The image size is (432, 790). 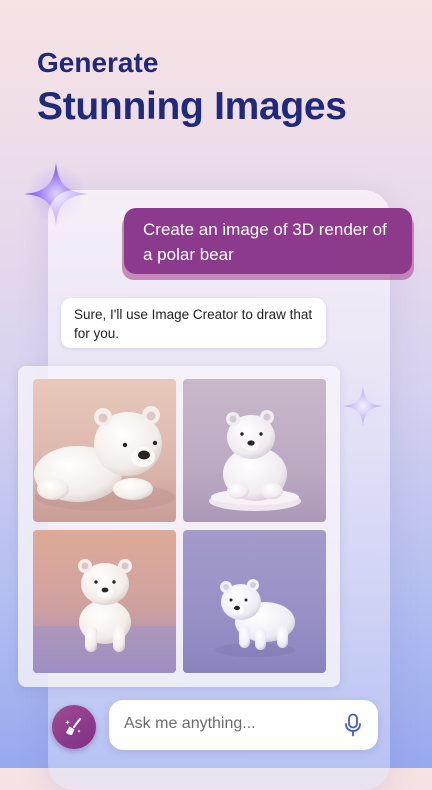 I want to click on headline-line-2: Stunning Images, so click(x=192, y=106).